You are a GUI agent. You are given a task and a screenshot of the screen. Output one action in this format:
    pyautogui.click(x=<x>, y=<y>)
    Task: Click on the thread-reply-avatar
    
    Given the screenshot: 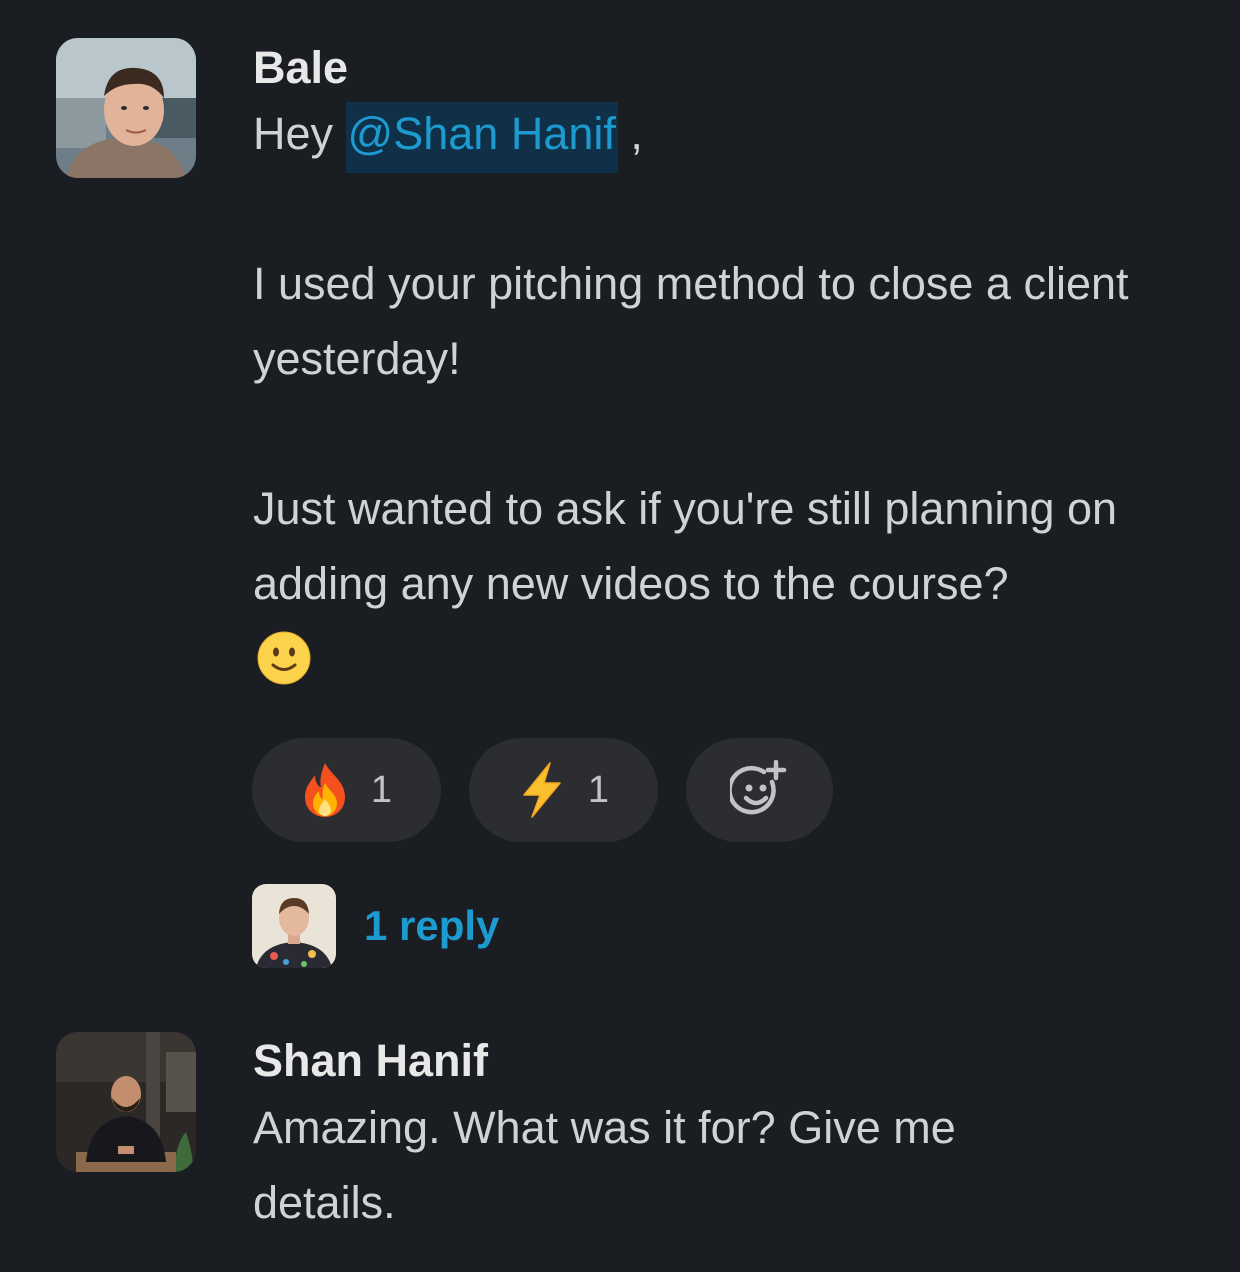 What is the action you would take?
    pyautogui.click(x=294, y=926)
    